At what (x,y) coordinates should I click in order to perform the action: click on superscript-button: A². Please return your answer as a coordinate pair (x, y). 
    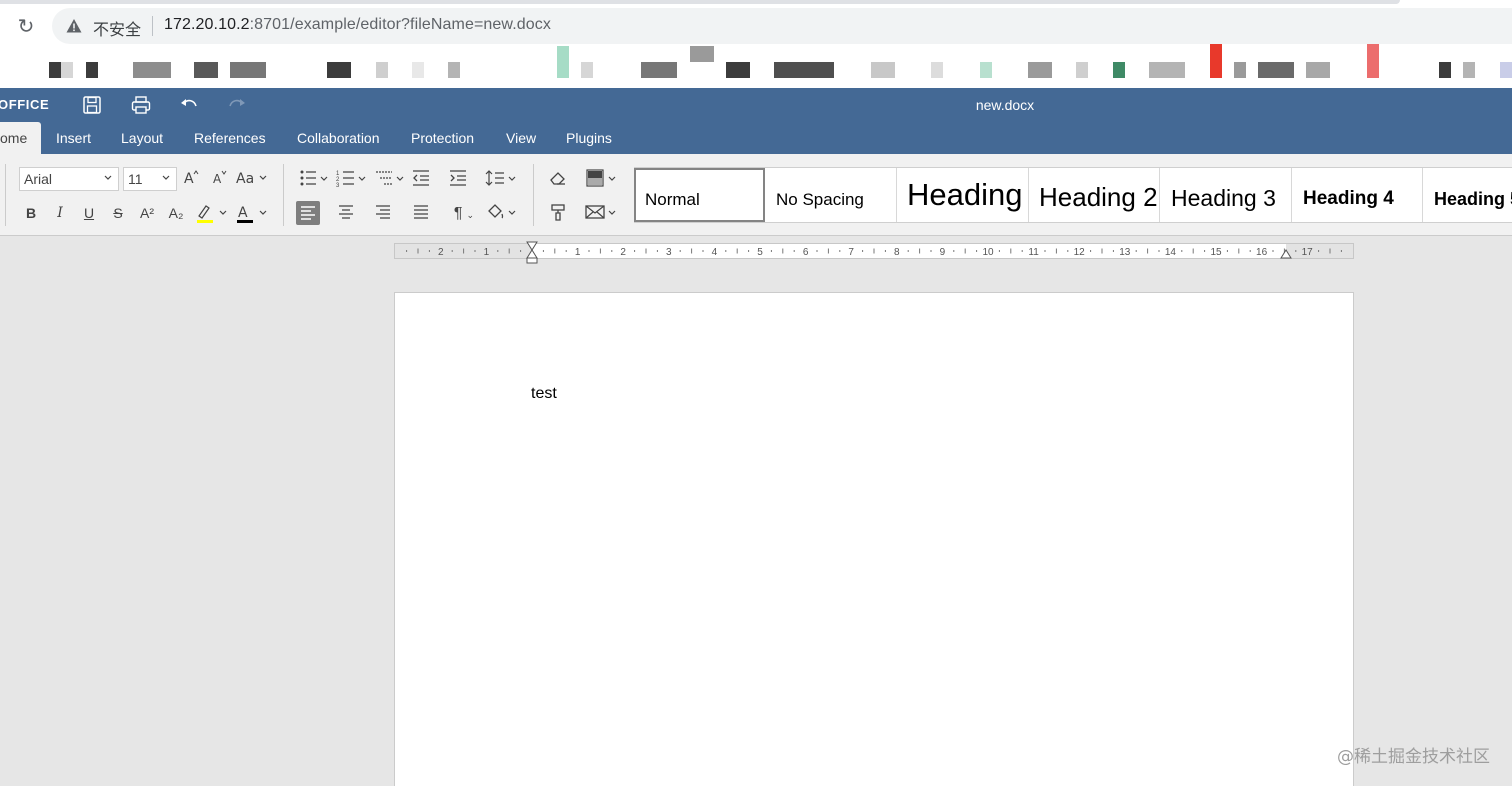
    Looking at the image, I should click on (147, 213).